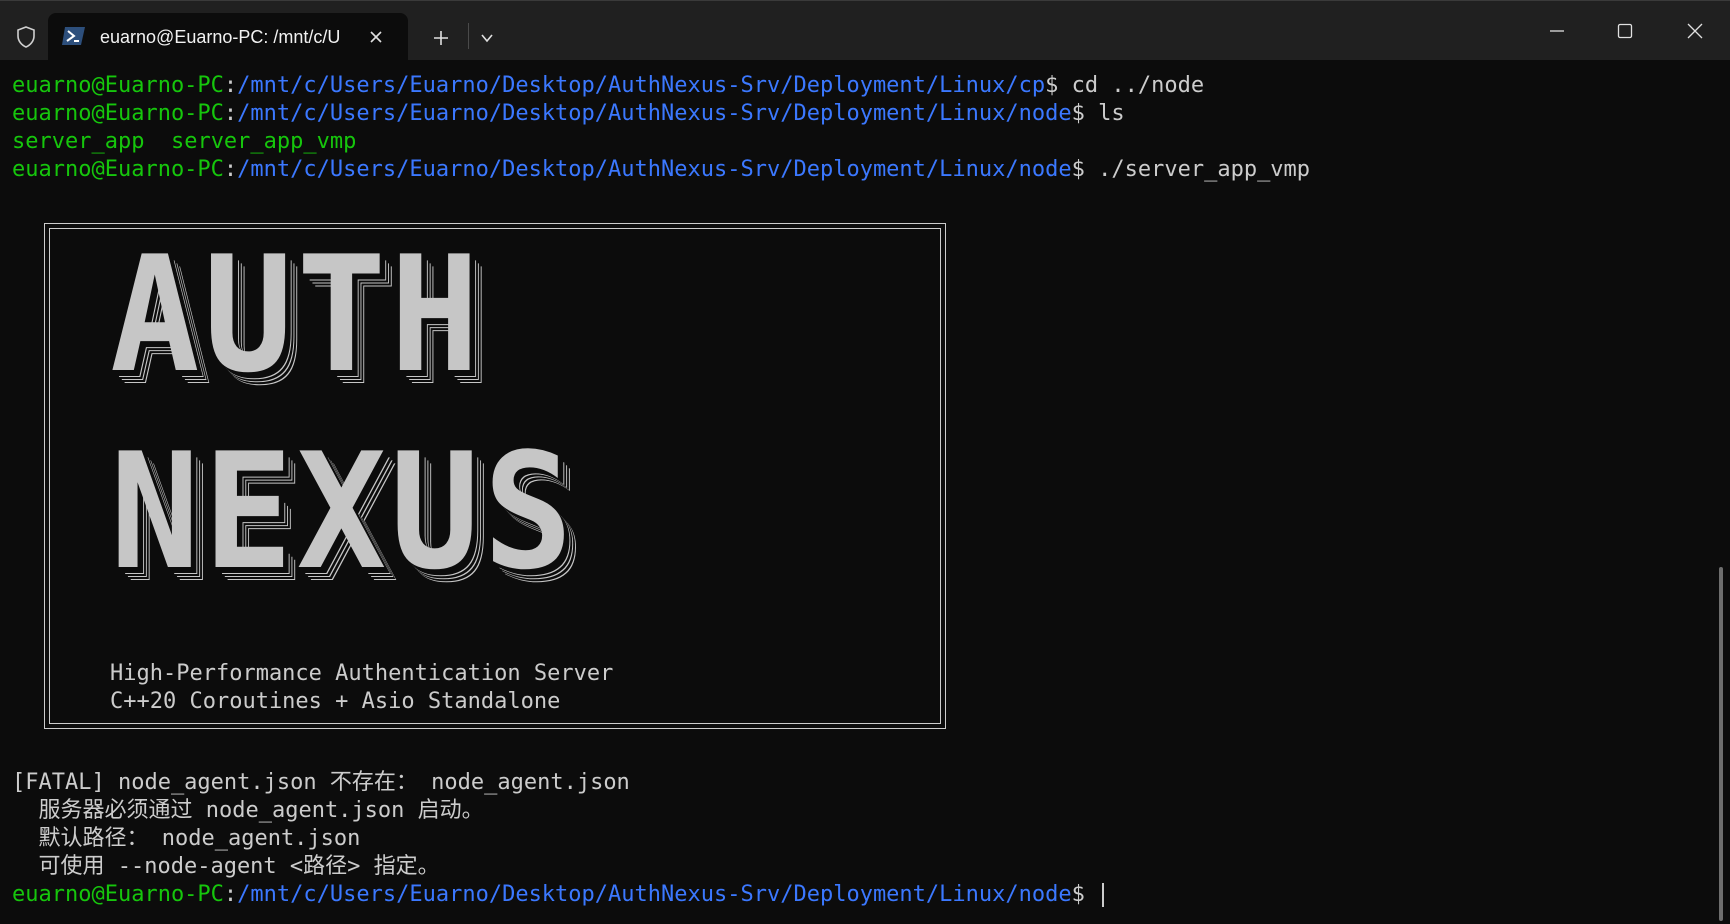 The image size is (1730, 924). Describe the element at coordinates (1625, 31) in the screenshot. I see `maximize-icon` at that location.